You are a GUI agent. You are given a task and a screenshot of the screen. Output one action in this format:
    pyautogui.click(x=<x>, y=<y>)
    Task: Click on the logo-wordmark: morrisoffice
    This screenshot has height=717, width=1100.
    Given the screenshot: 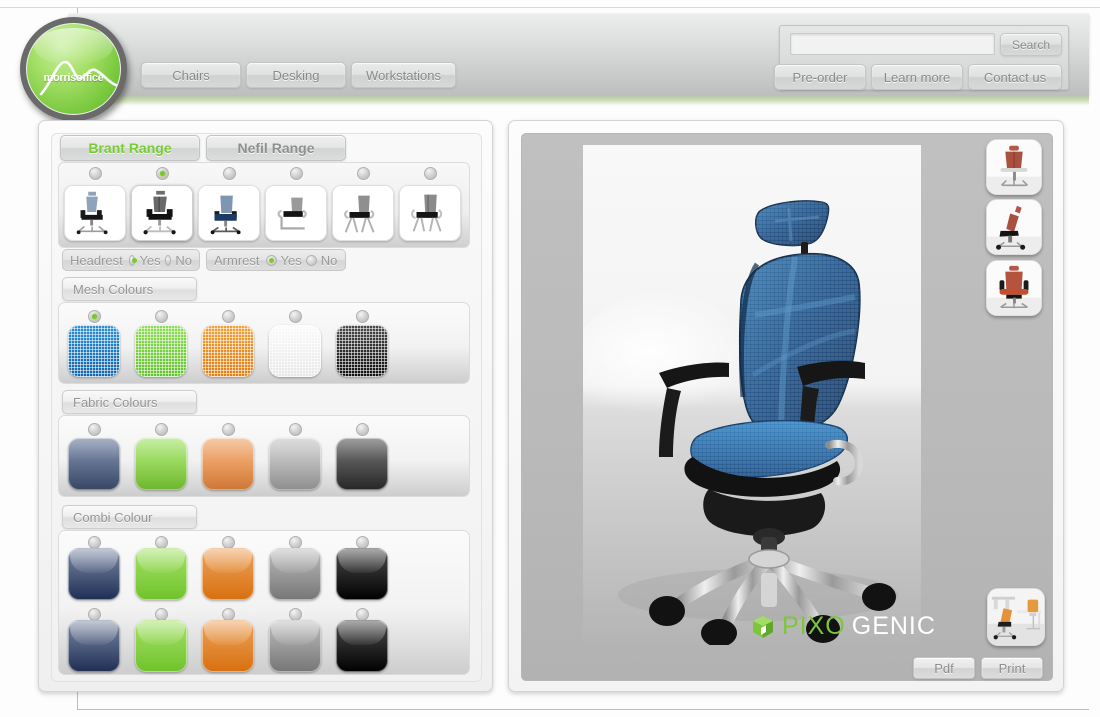 What is the action you would take?
    pyautogui.click(x=73, y=78)
    